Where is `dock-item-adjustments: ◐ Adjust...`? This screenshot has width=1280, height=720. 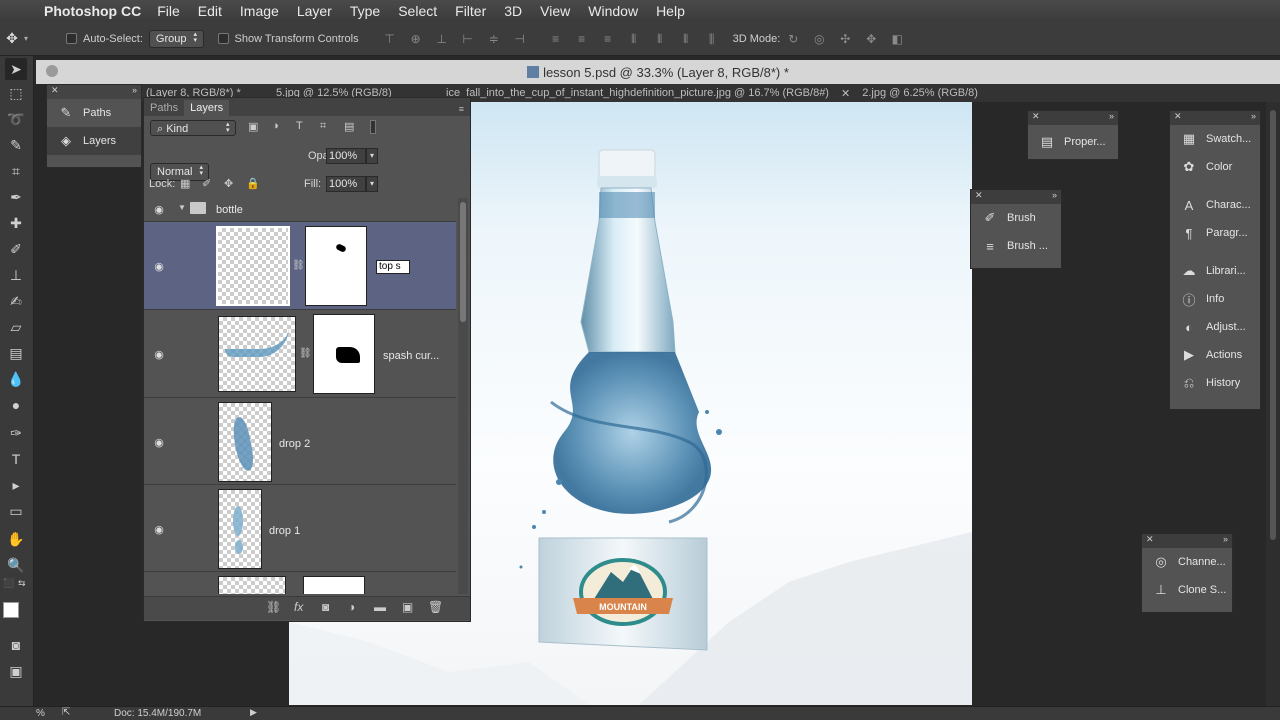 dock-item-adjustments: ◐ Adjust... is located at coordinates (1215, 327).